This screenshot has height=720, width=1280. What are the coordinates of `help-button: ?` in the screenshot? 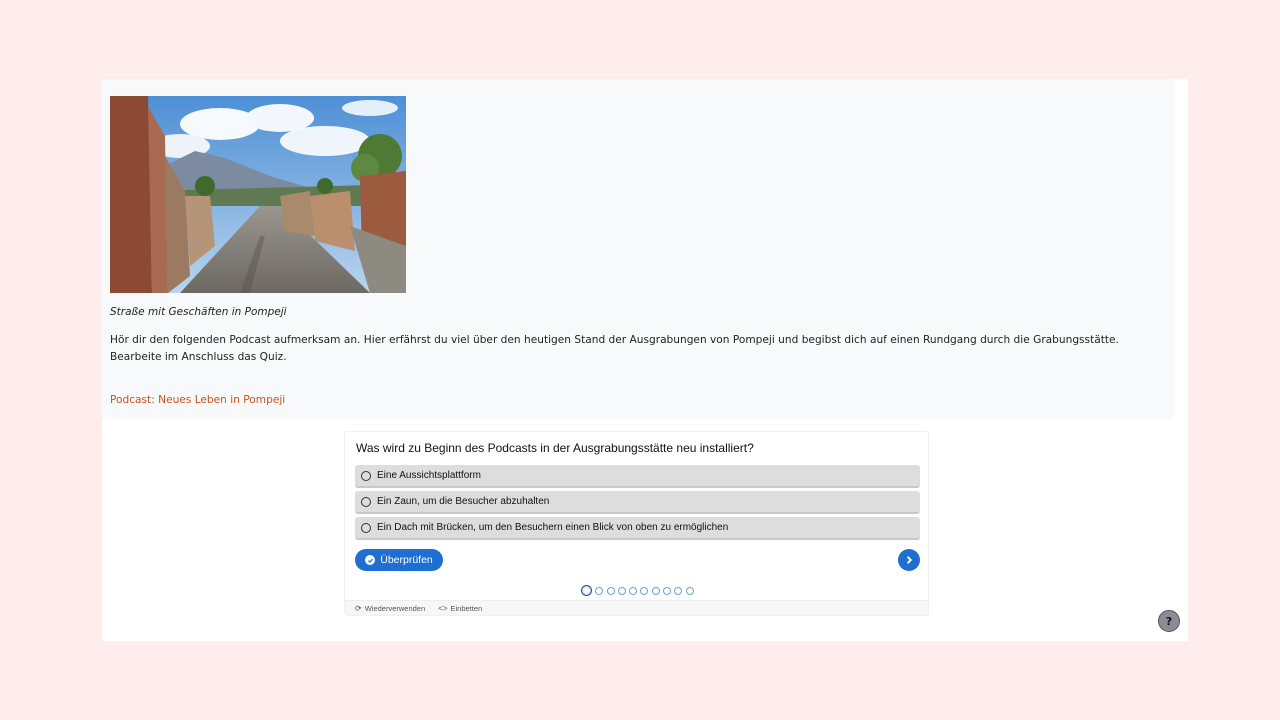 It's located at (1169, 621).